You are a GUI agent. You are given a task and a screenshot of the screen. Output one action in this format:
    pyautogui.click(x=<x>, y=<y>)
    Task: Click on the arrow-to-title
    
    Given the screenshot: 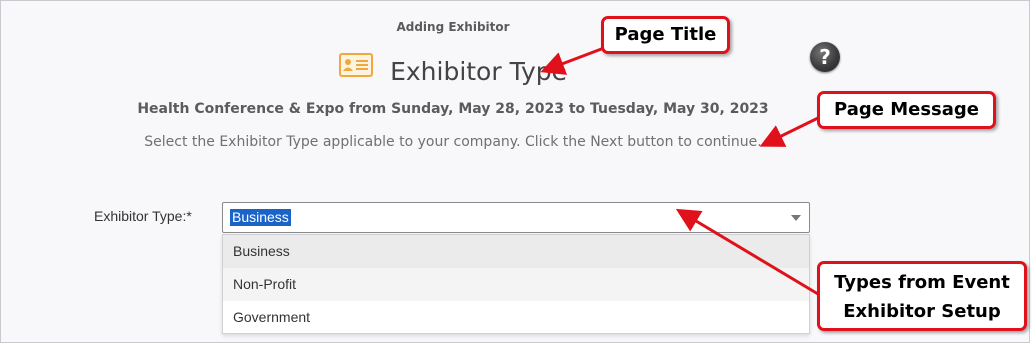 What is the action you would take?
    pyautogui.click(x=572, y=60)
    